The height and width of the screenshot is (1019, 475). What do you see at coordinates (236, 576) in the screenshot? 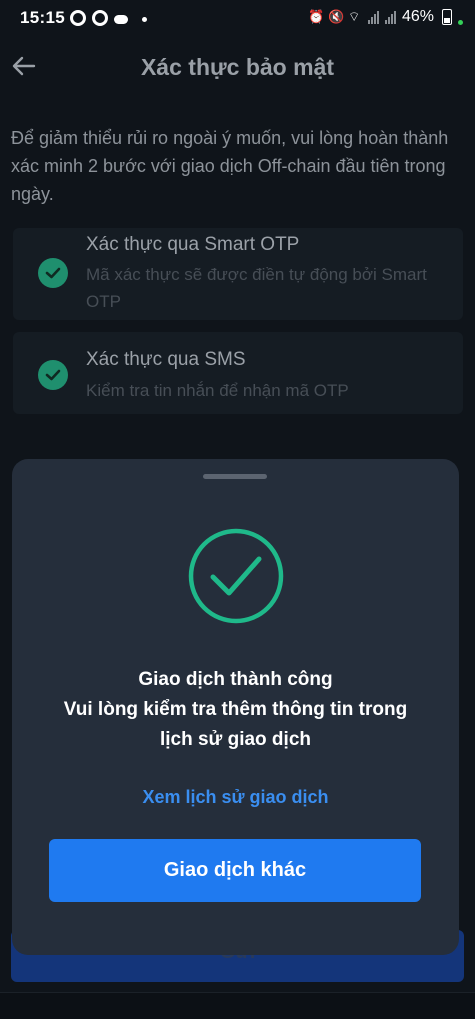
I see `success-check-icon` at bounding box center [236, 576].